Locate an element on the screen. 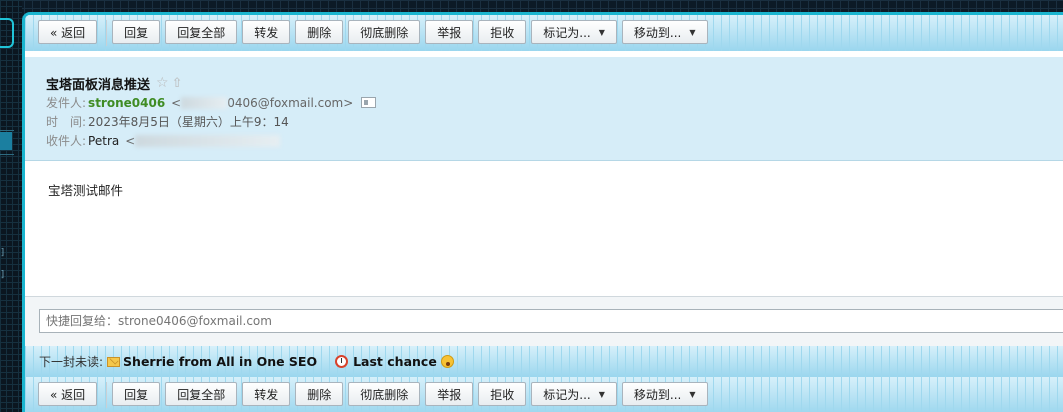 The width and height of the screenshot is (1063, 412). envelope-icon is located at coordinates (114, 361).